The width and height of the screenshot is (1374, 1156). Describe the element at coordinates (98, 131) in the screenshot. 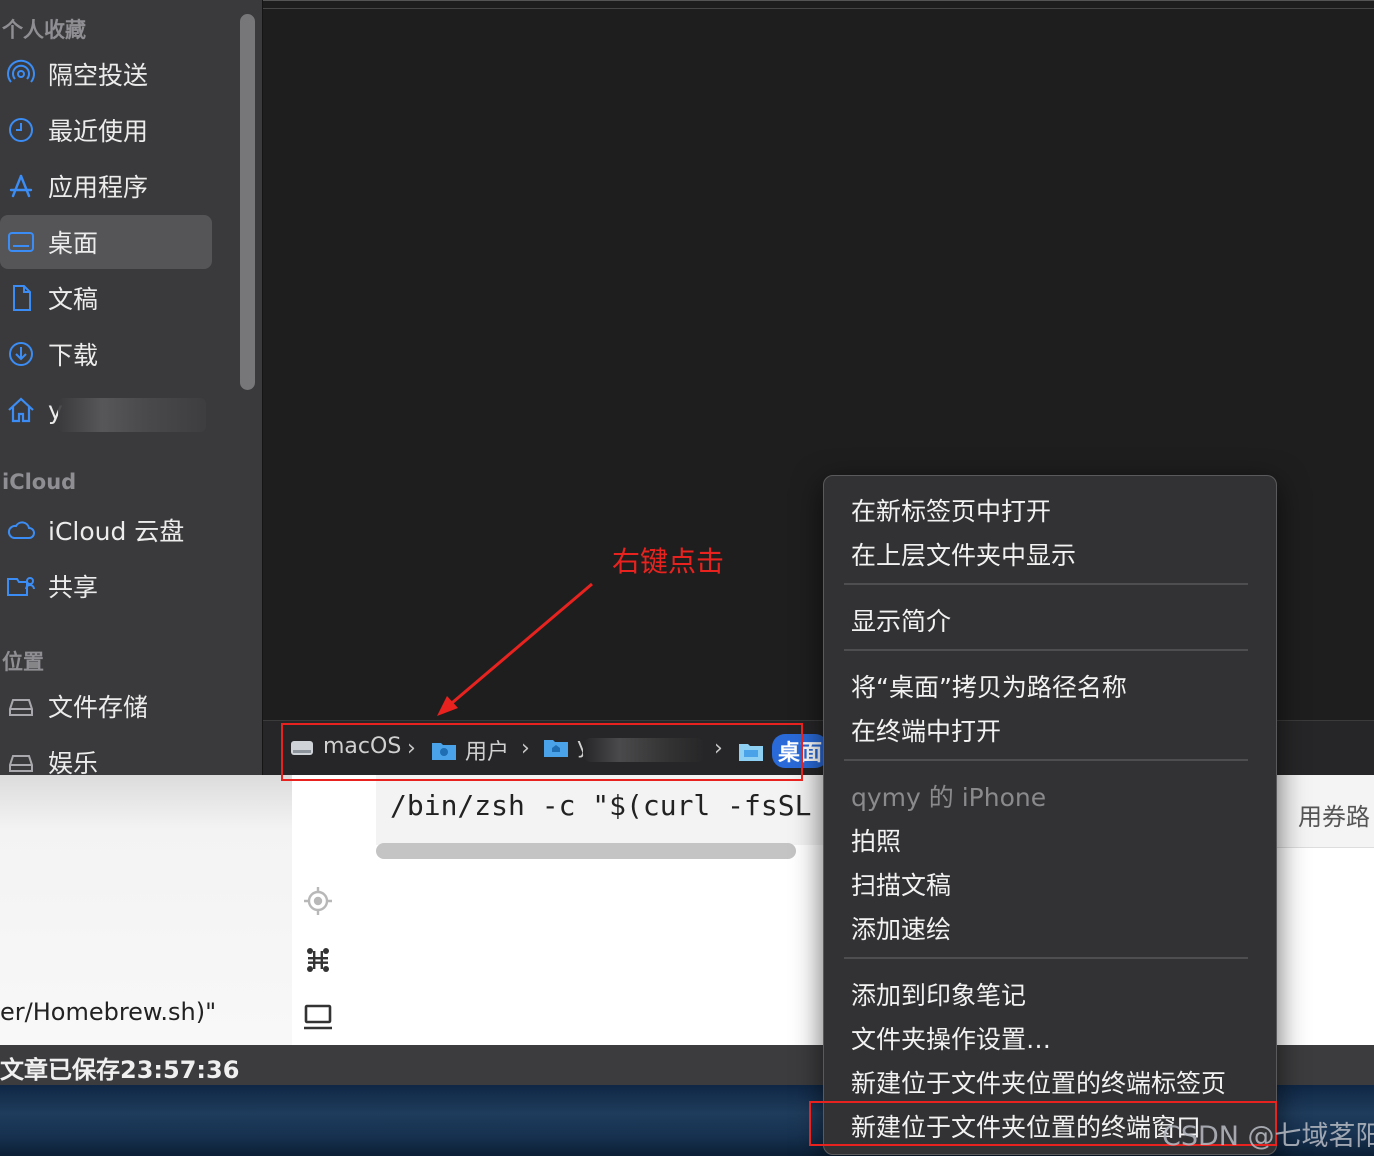

I see `sidebar-item-label: 最近使用` at that location.